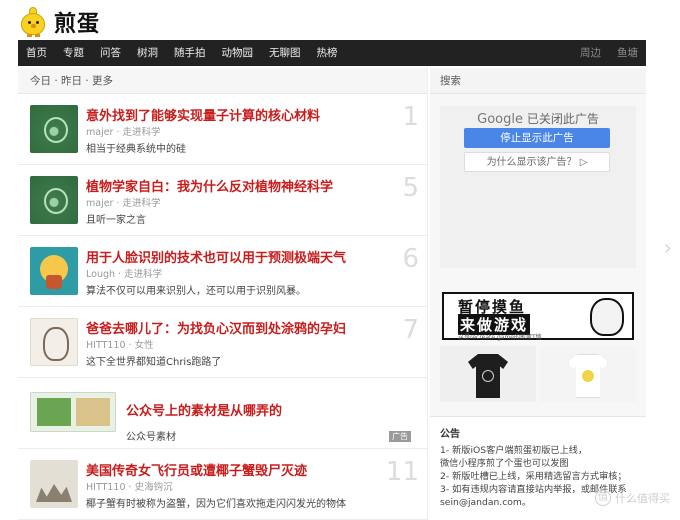  I want to click on top-nav: 首页 专题 问答 树洞 随手拍 动物园 无聊图 热榜 周边 鱼塘, so click(332, 53).